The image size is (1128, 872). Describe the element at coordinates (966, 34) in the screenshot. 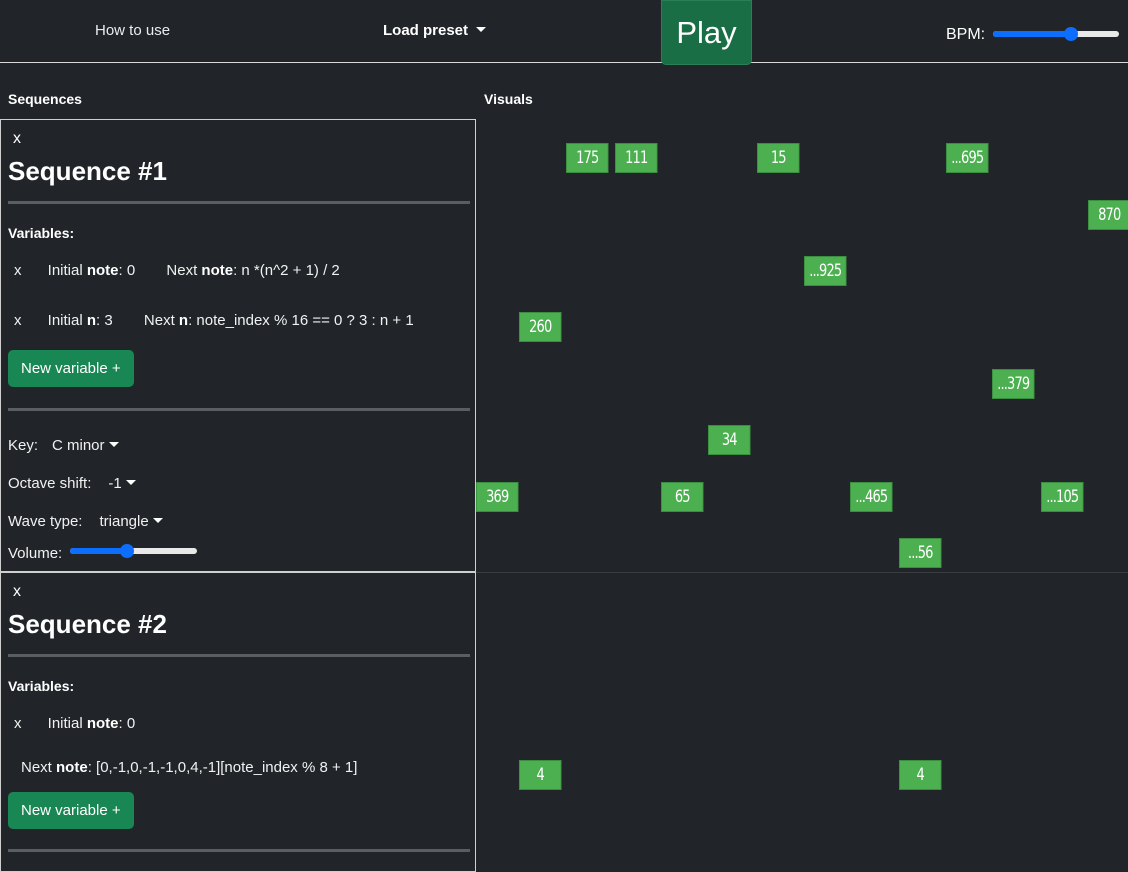

I see `bpm-label: BPM:` at that location.